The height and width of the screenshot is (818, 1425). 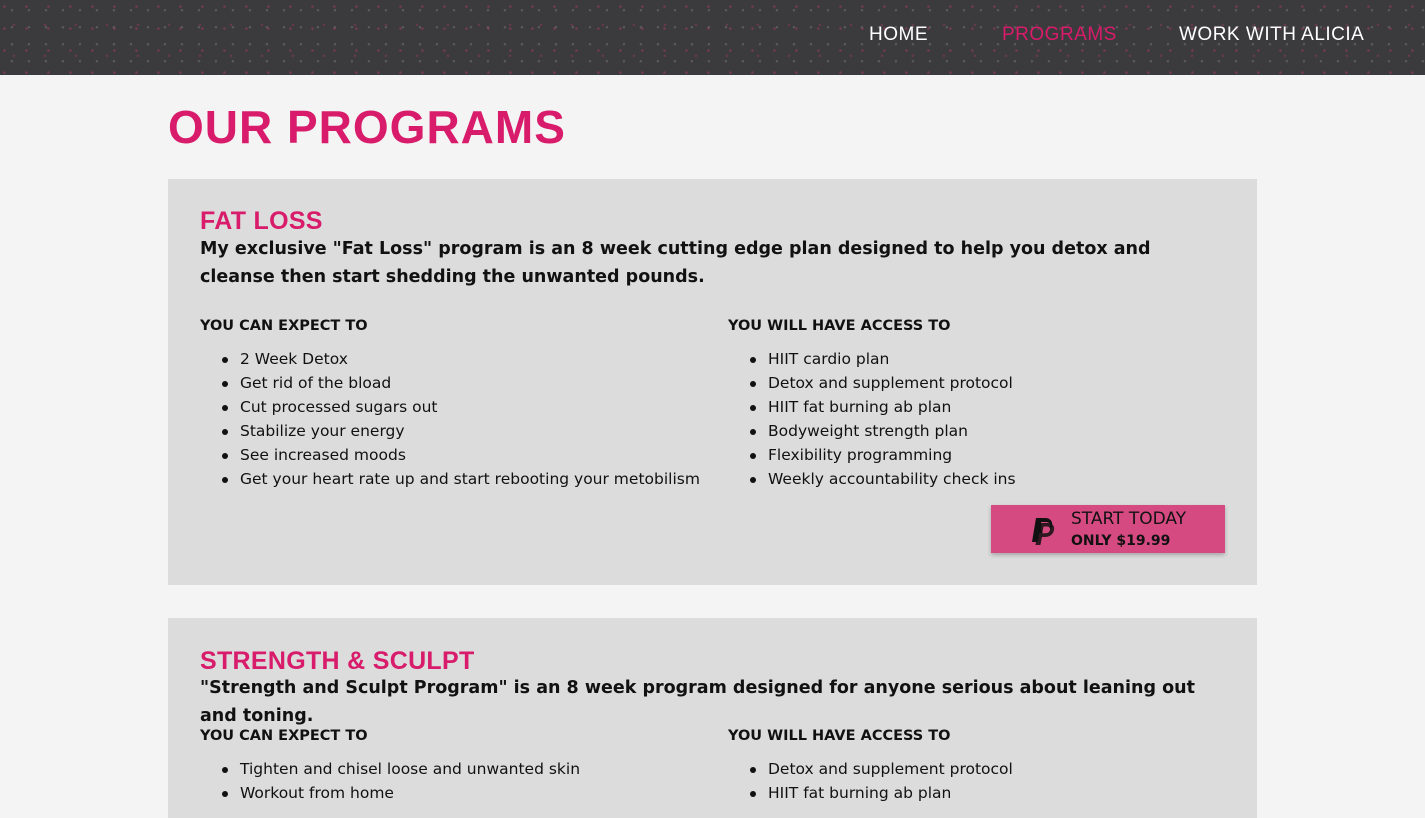 What do you see at coordinates (261, 221) in the screenshot?
I see `program-title: FAT LOSS` at bounding box center [261, 221].